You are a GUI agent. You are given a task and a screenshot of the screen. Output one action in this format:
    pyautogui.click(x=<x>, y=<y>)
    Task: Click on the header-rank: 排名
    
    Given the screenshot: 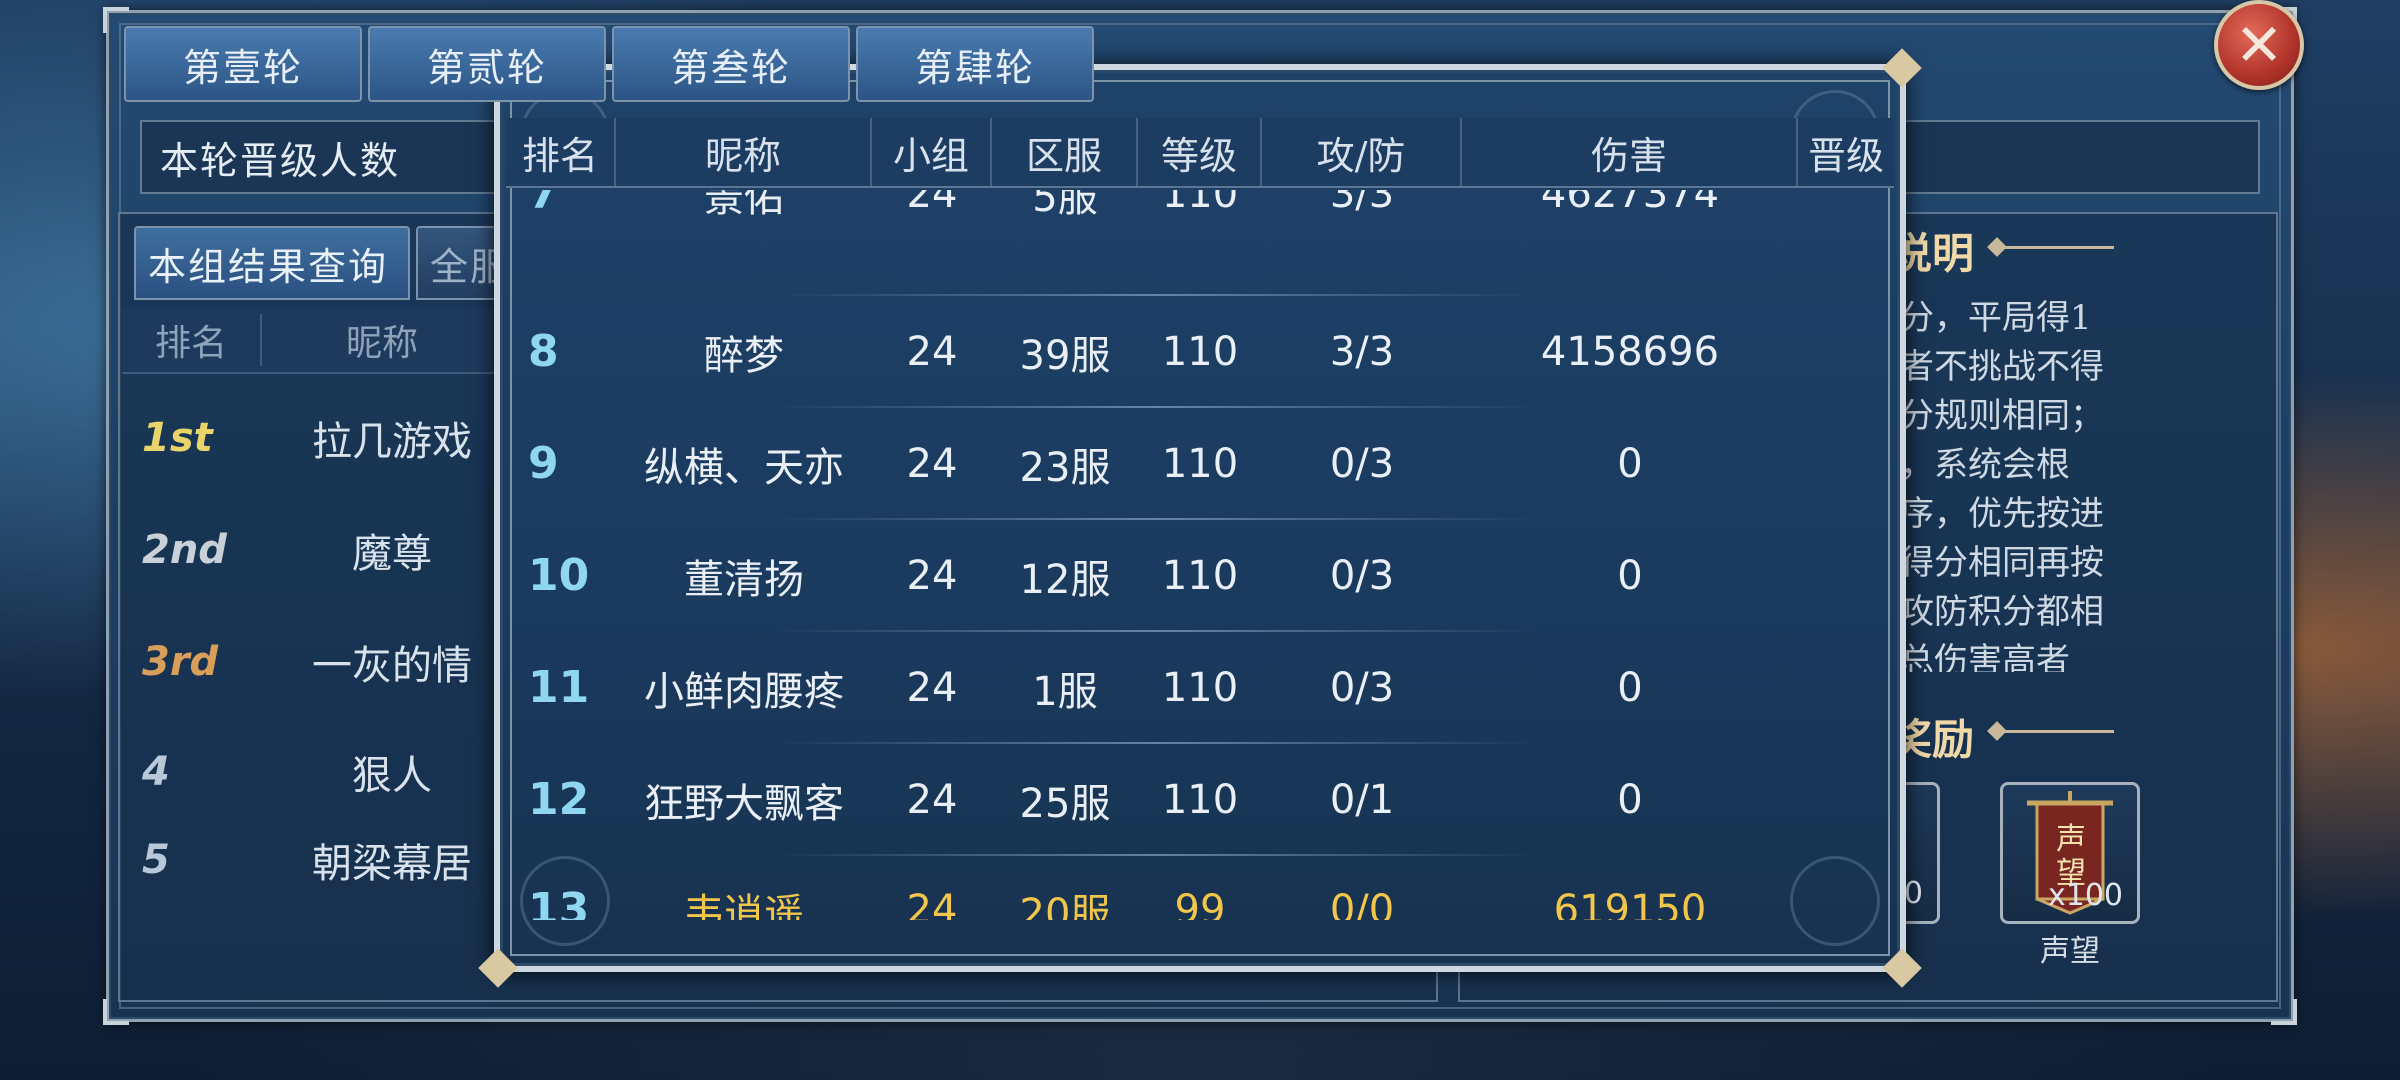 What is the action you would take?
    pyautogui.click(x=192, y=340)
    